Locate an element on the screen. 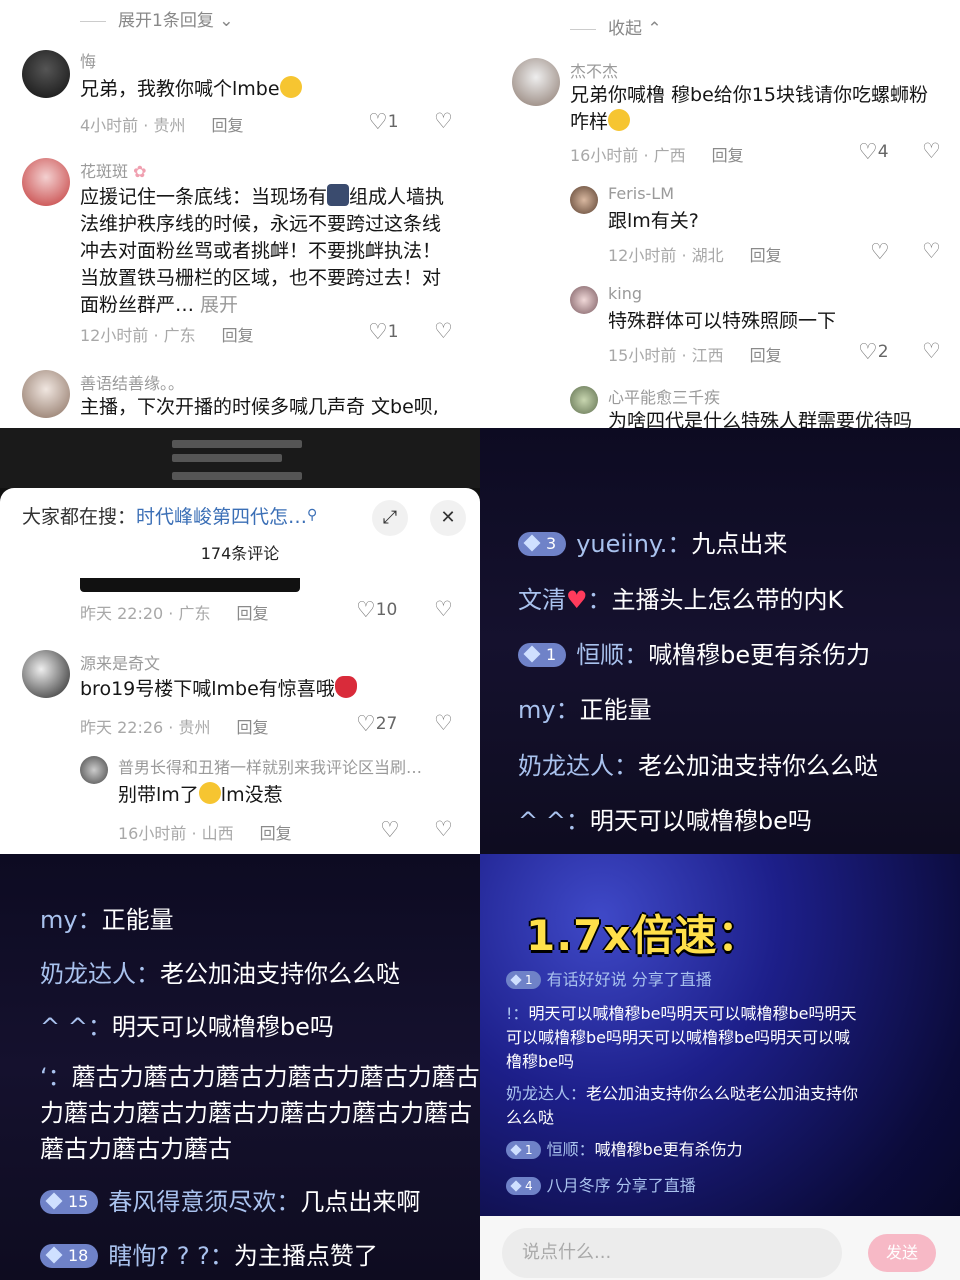  comment-username: Feris-LM is located at coordinates (641, 193).